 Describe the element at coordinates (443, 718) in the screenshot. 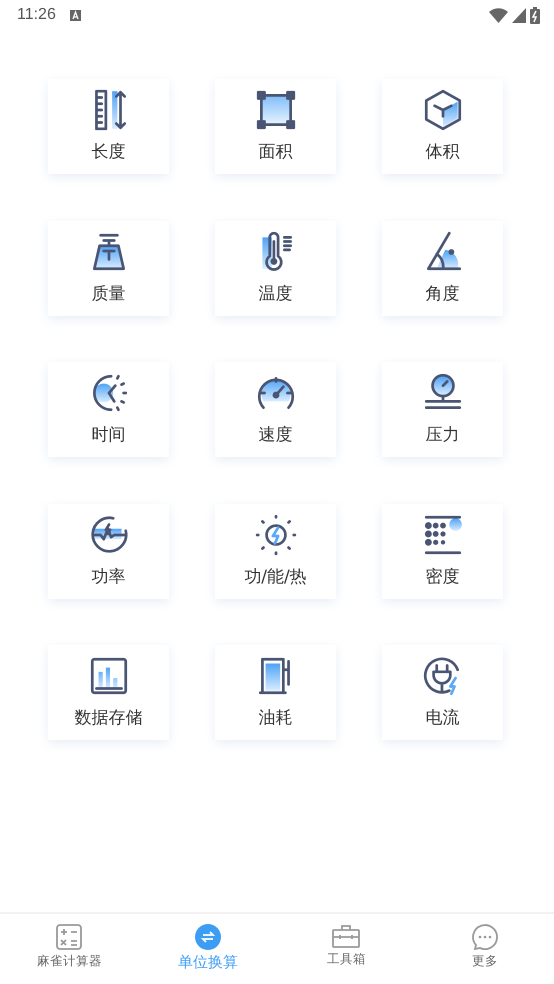

I see `unit-label: 电流` at that location.